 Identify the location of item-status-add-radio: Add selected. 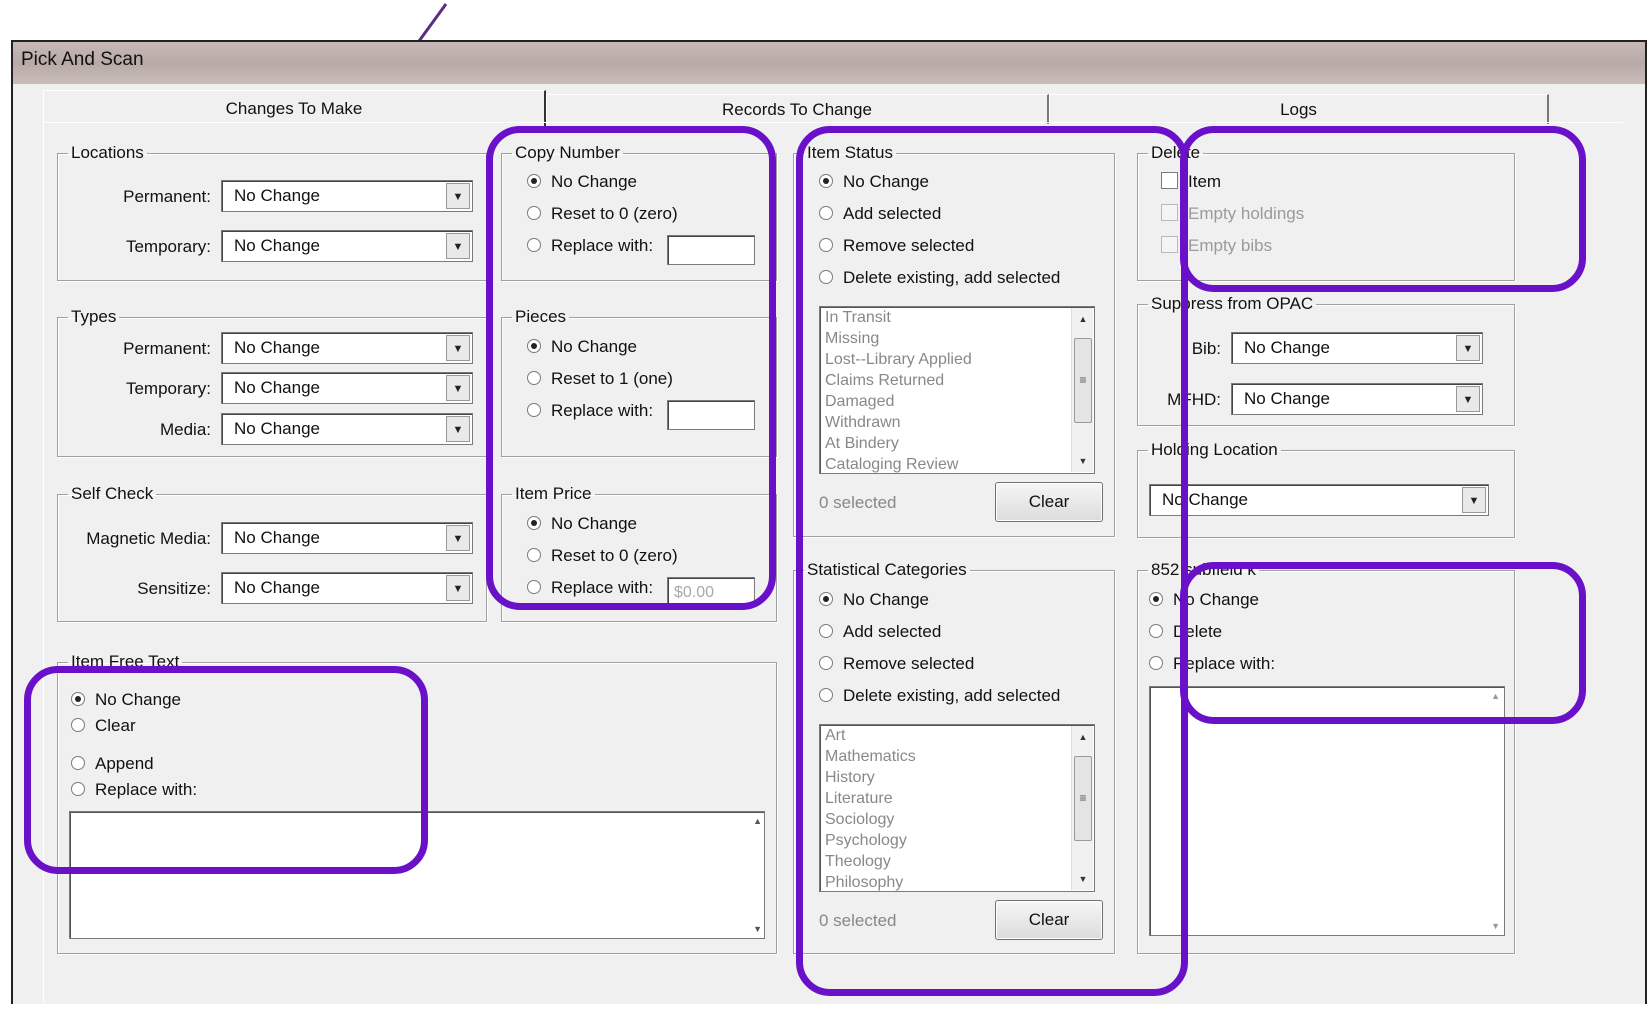
(939, 220).